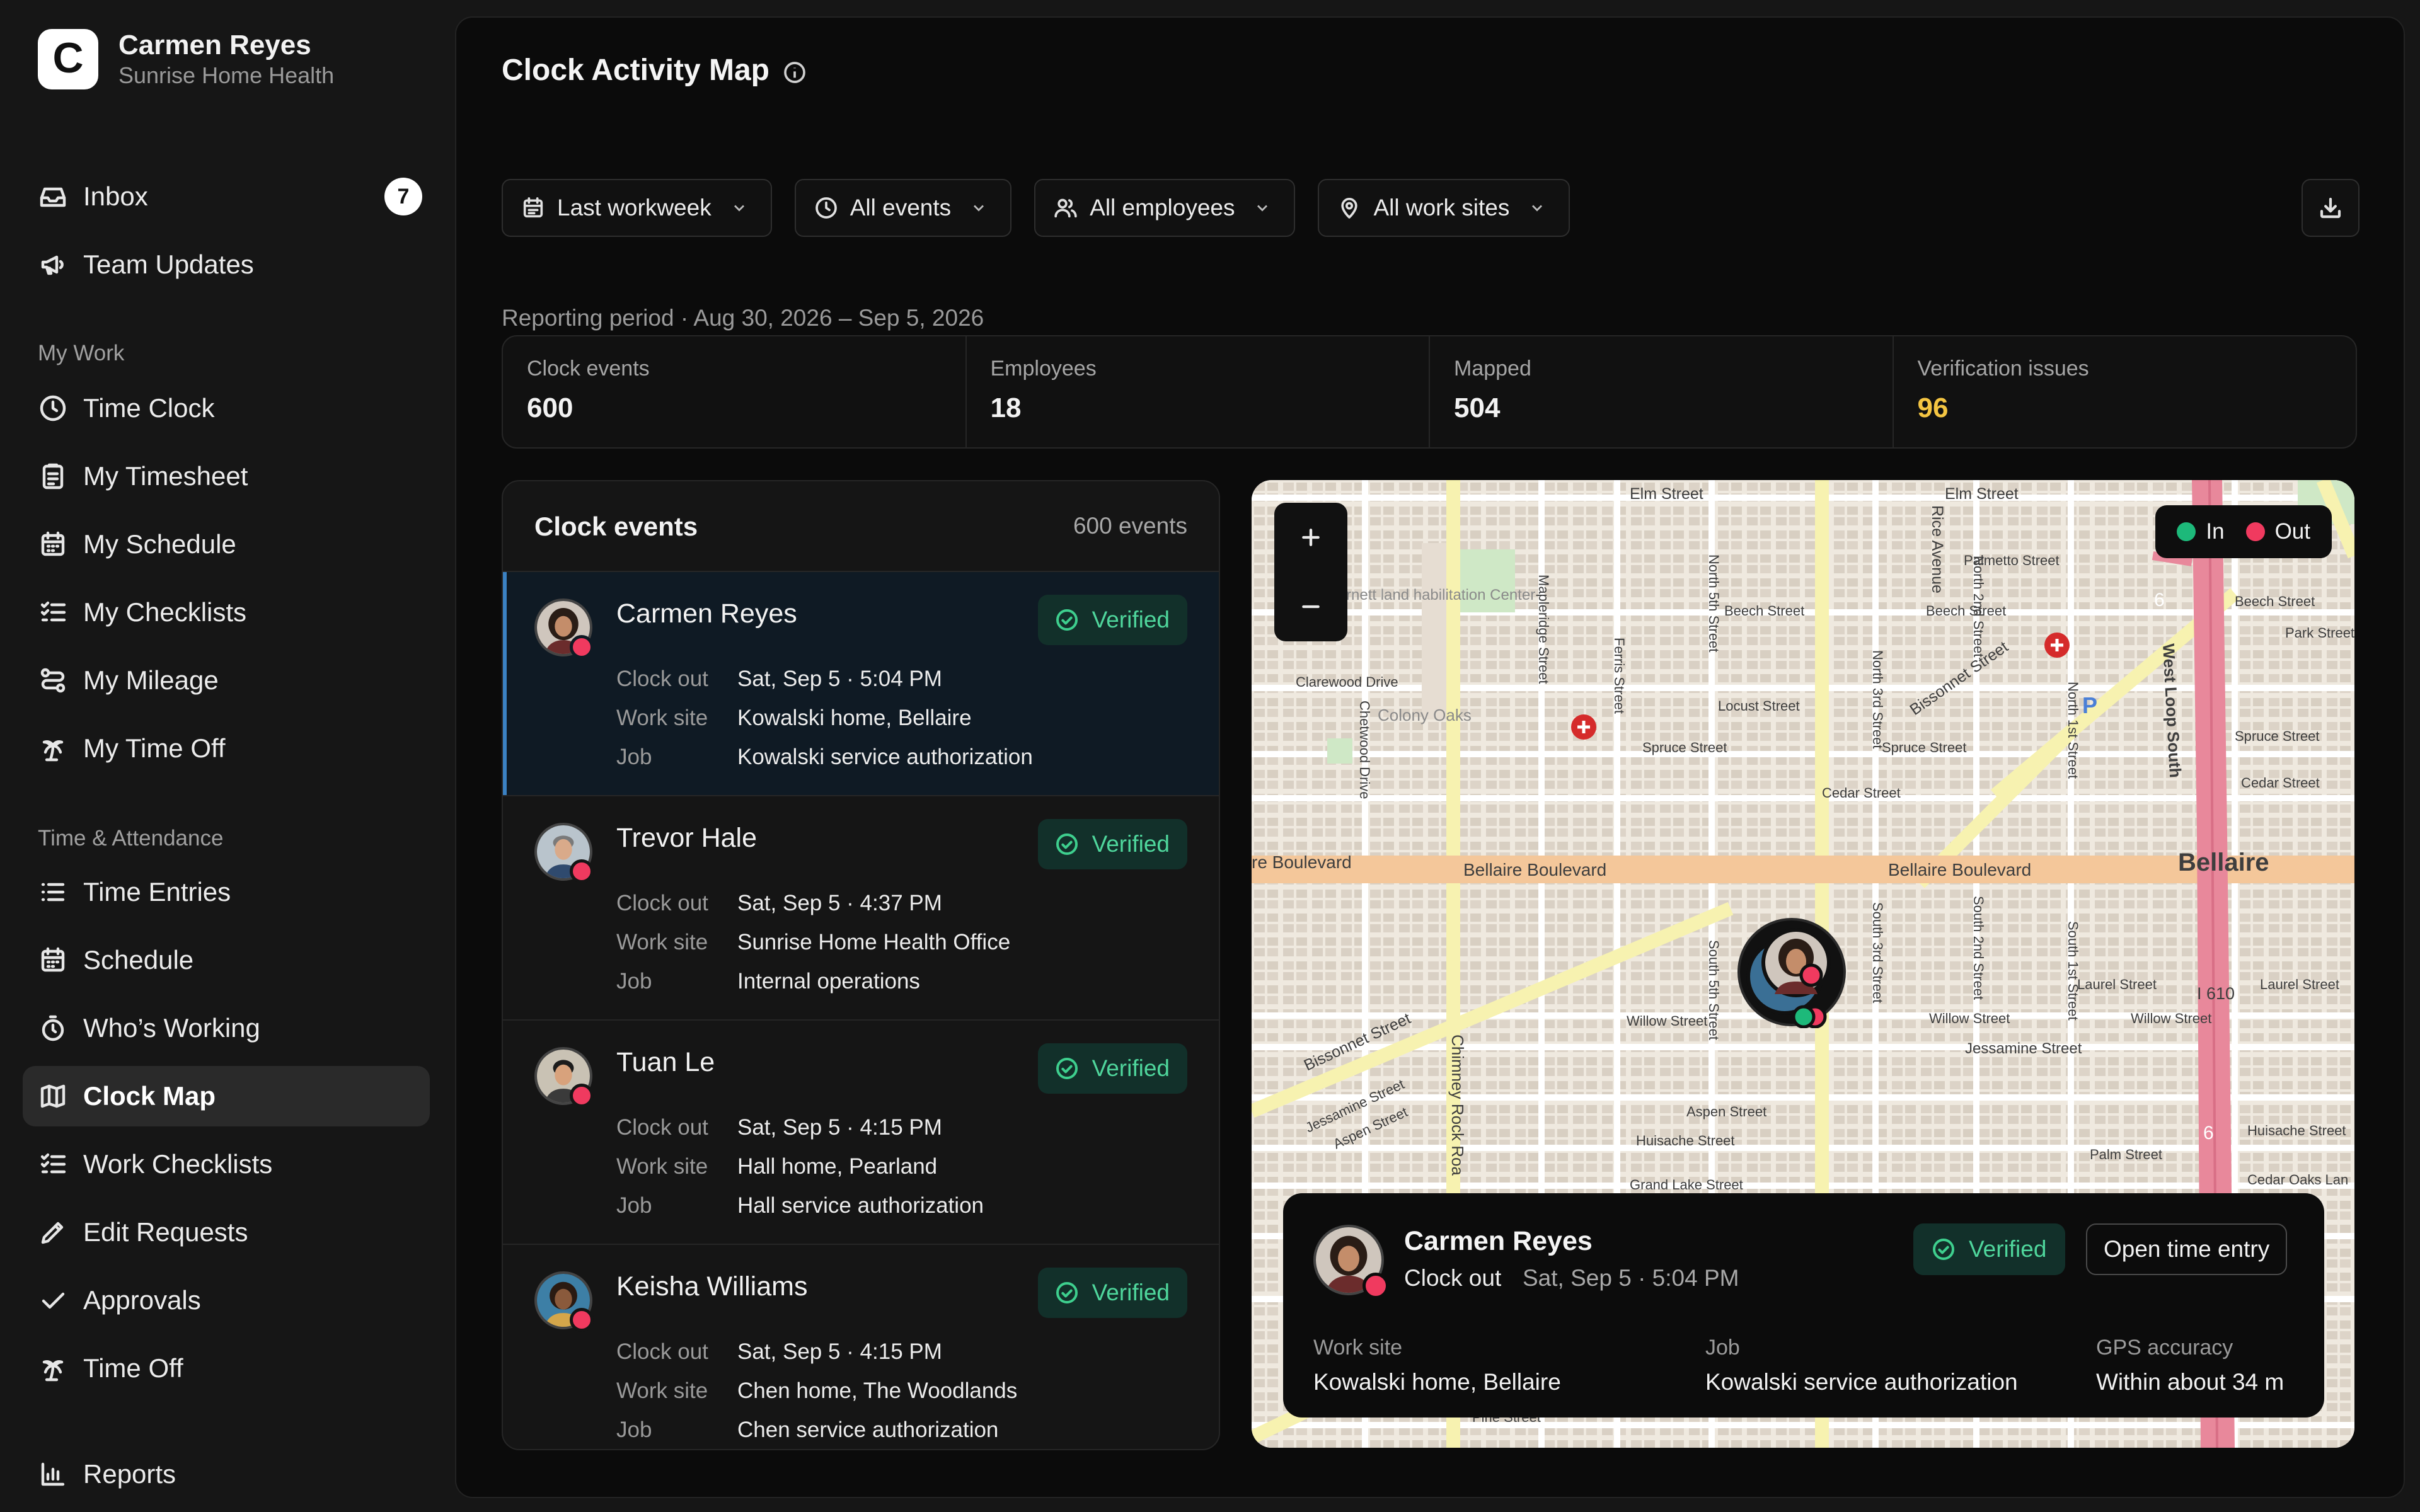 This screenshot has width=2420, height=1512. Describe the element at coordinates (227, 264) in the screenshot. I see `sidebar-item-team-updates: Team Updates` at that location.